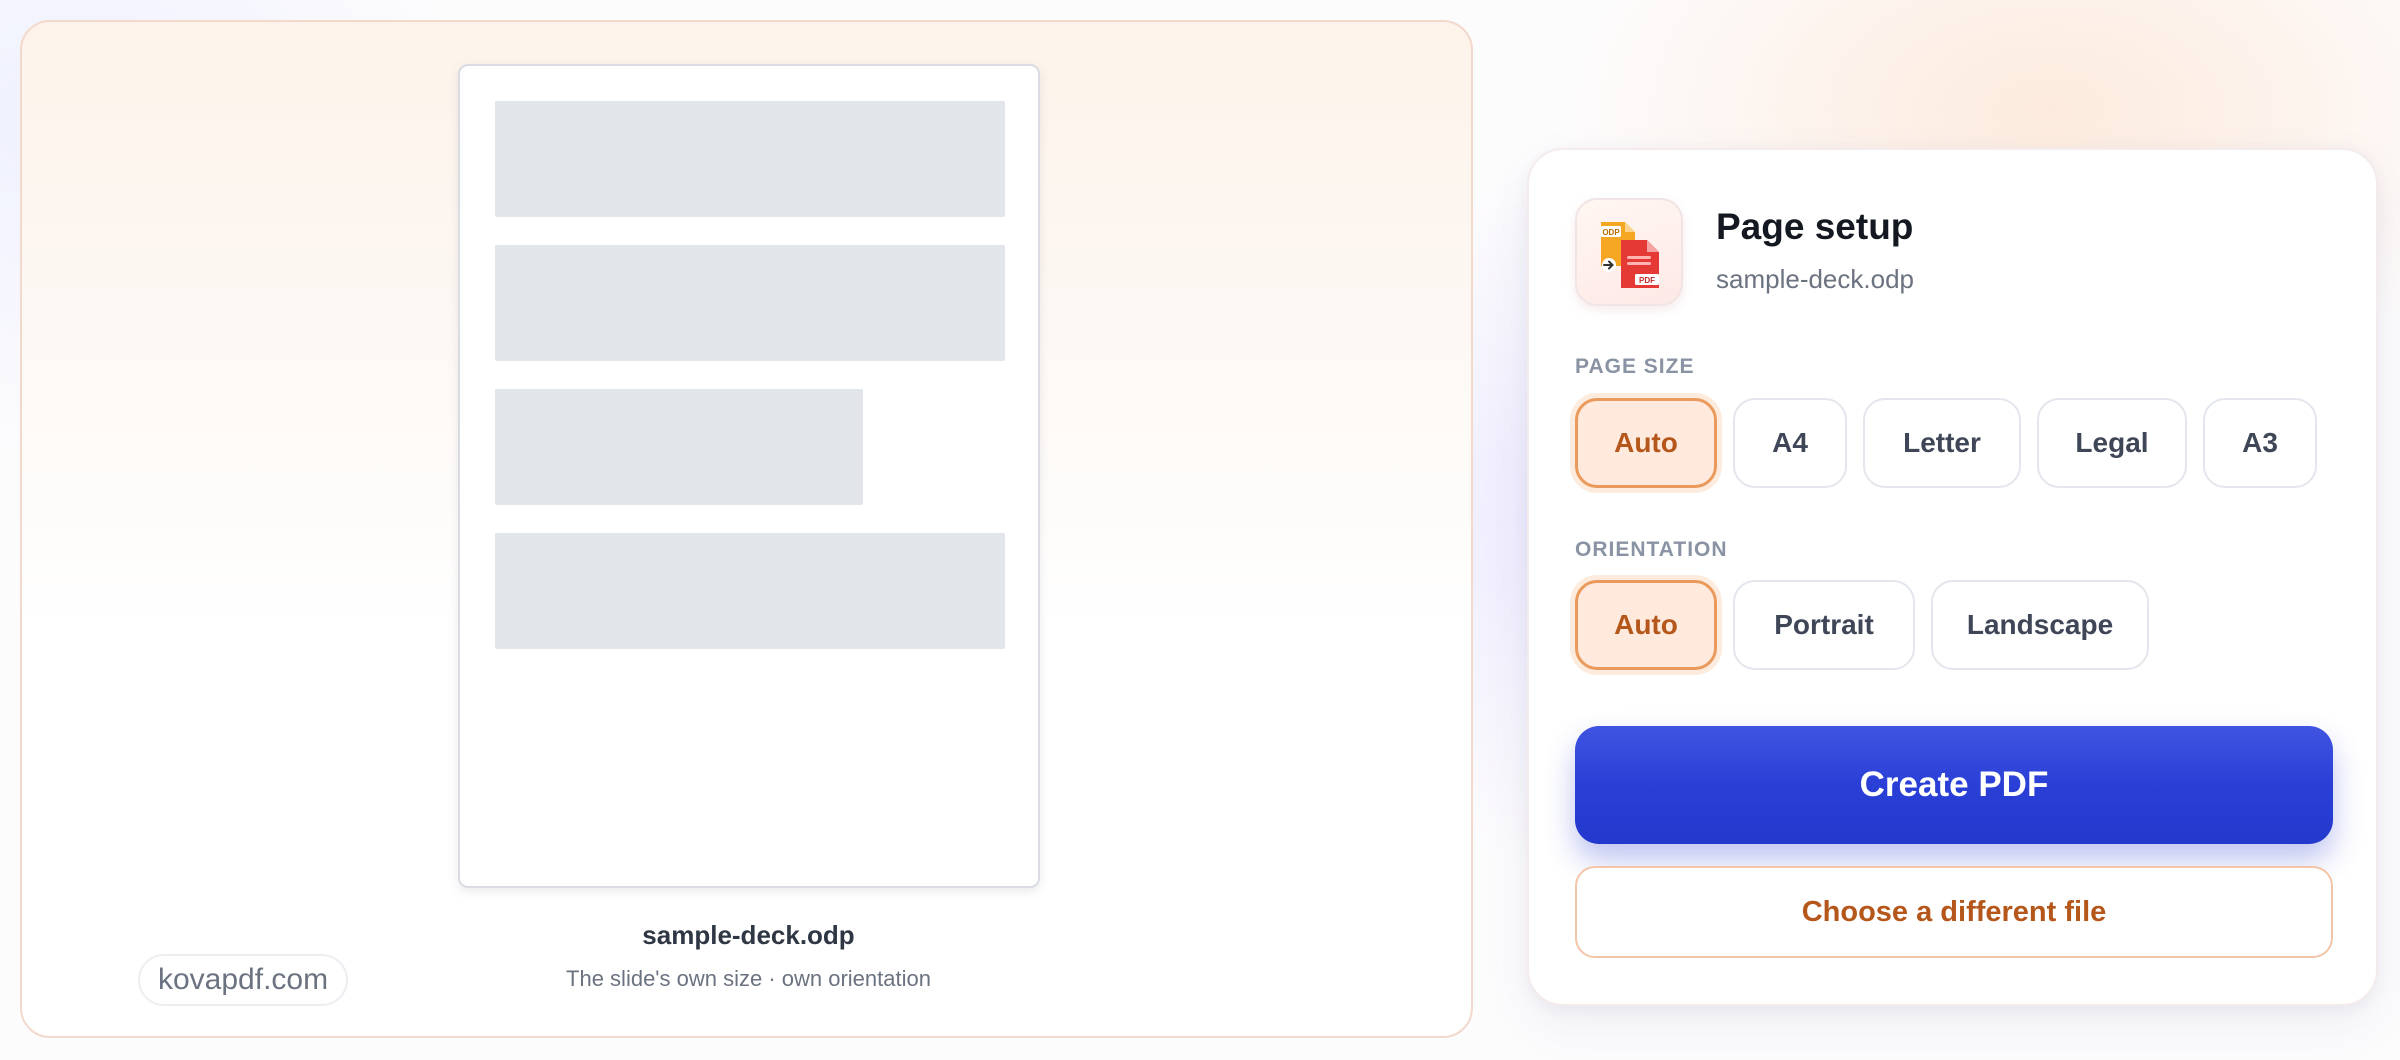 The height and width of the screenshot is (1060, 2400). What do you see at coordinates (1954, 912) in the screenshot?
I see `choose-different-file-button: Choose a different file` at bounding box center [1954, 912].